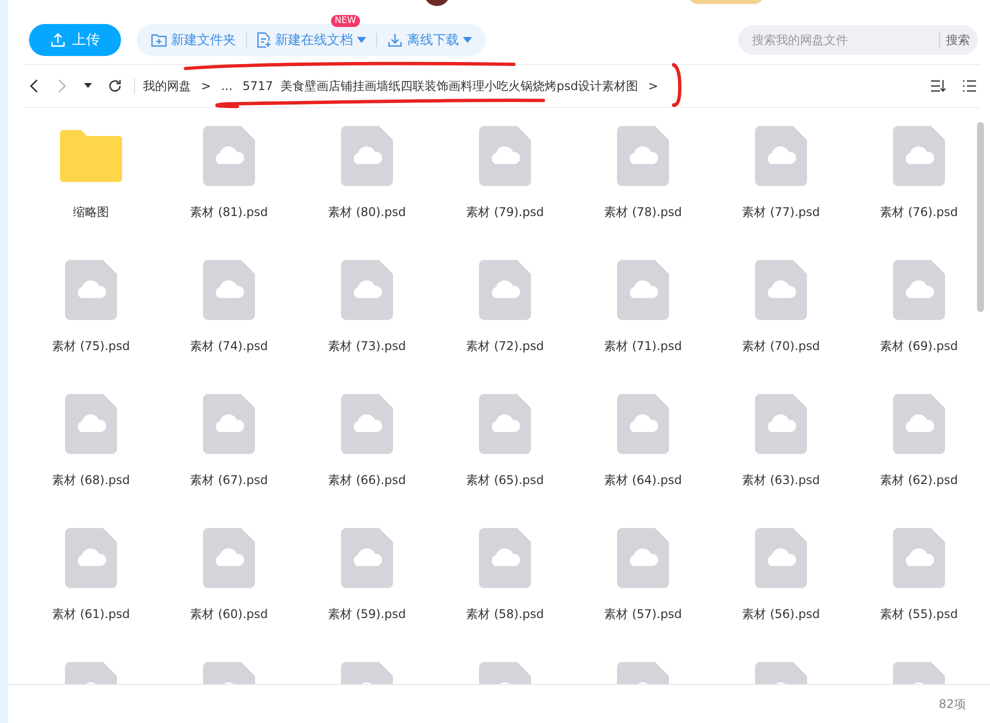  I want to click on search-field: 搜索我的网盘文件 搜索, so click(858, 40).